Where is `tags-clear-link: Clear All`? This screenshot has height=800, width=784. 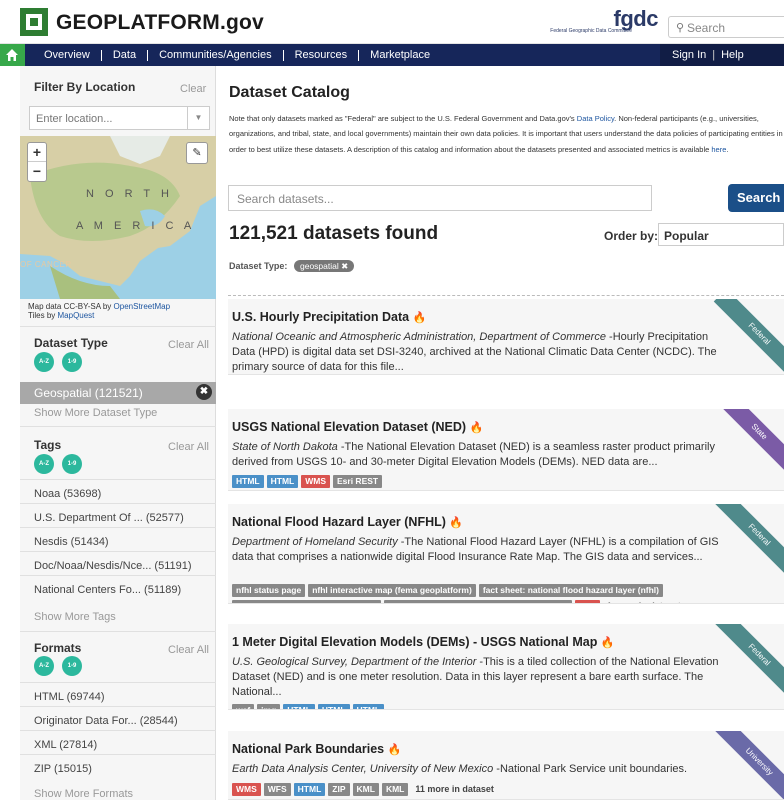
tags-clear-link: Clear All is located at coordinates (188, 447).